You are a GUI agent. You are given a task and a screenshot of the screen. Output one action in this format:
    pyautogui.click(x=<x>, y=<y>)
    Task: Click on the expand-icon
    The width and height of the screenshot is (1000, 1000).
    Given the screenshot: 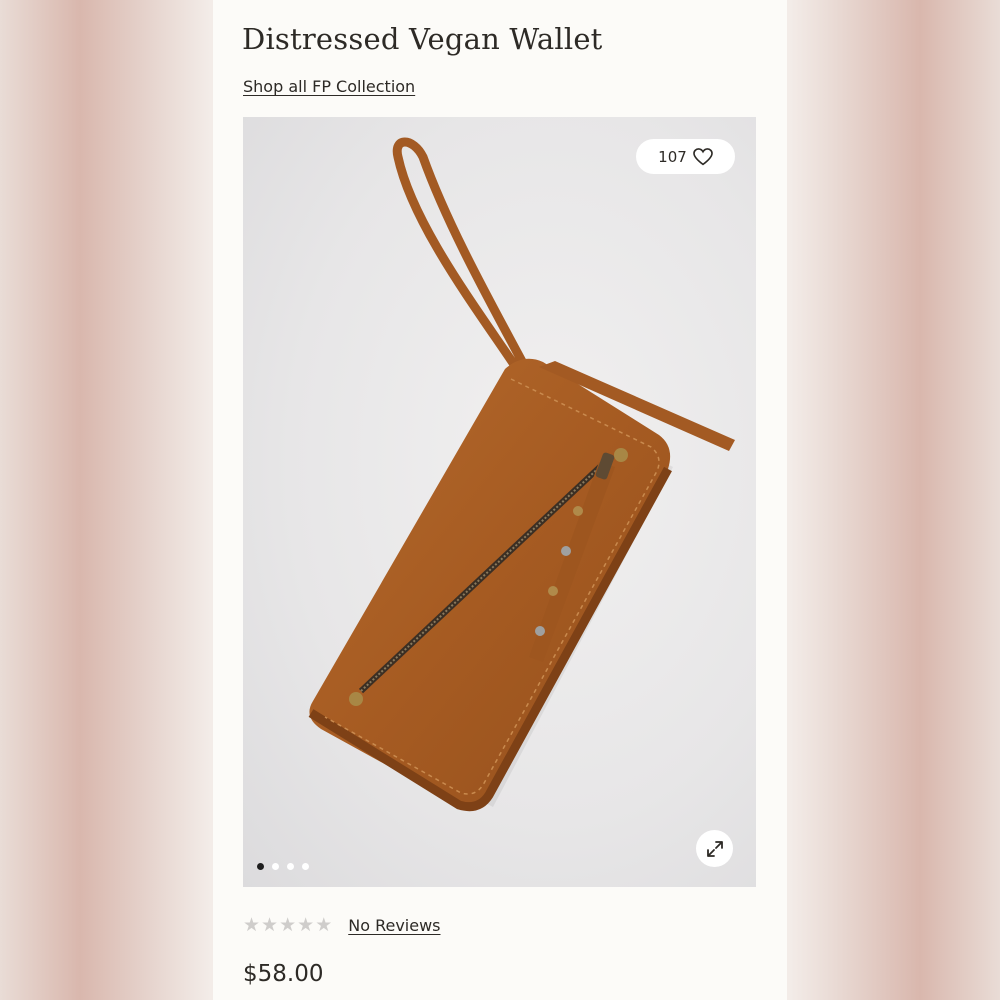 What is the action you would take?
    pyautogui.click(x=714, y=848)
    